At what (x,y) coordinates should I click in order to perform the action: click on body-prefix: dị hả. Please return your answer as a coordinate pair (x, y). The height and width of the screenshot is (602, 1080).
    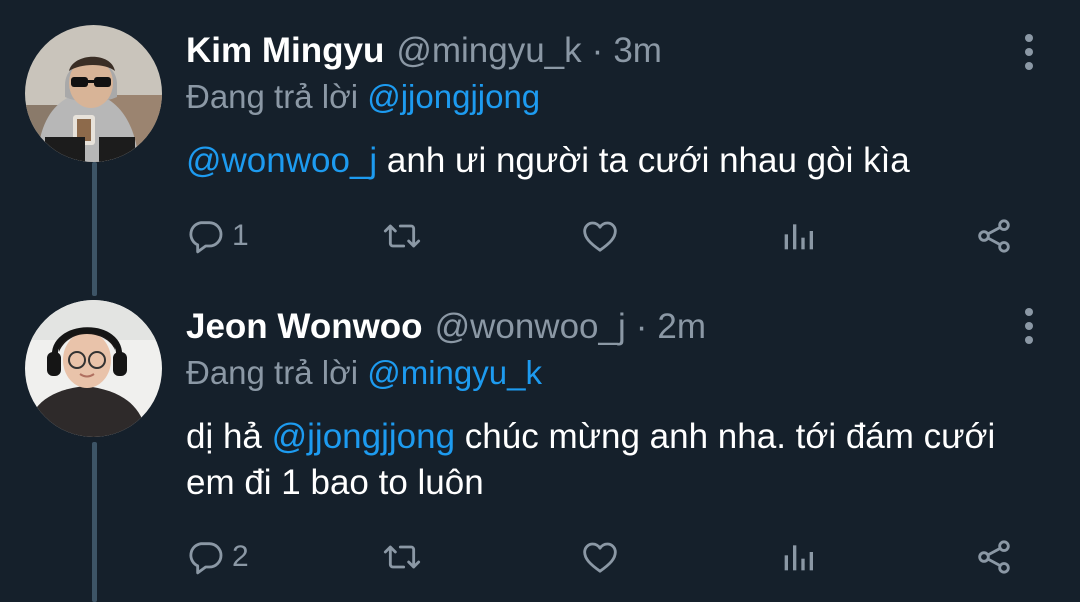
    Looking at the image, I should click on (229, 436).